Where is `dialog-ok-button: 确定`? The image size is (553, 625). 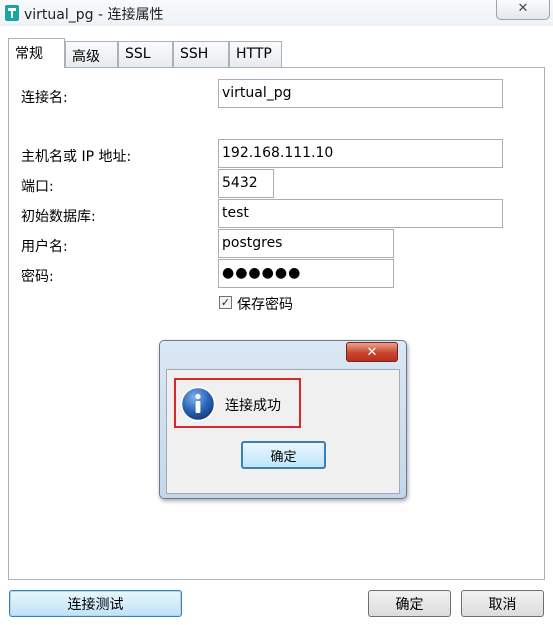
dialog-ok-button: 确定 is located at coordinates (283, 455).